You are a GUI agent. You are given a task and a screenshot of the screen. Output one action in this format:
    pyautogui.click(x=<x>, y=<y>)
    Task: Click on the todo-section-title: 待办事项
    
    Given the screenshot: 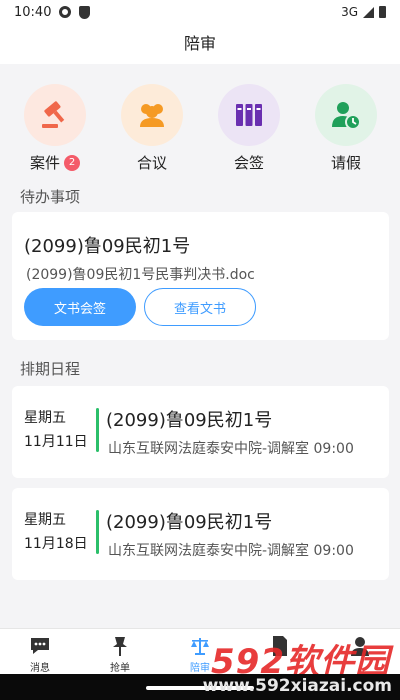 What is the action you would take?
    pyautogui.click(x=50, y=197)
    